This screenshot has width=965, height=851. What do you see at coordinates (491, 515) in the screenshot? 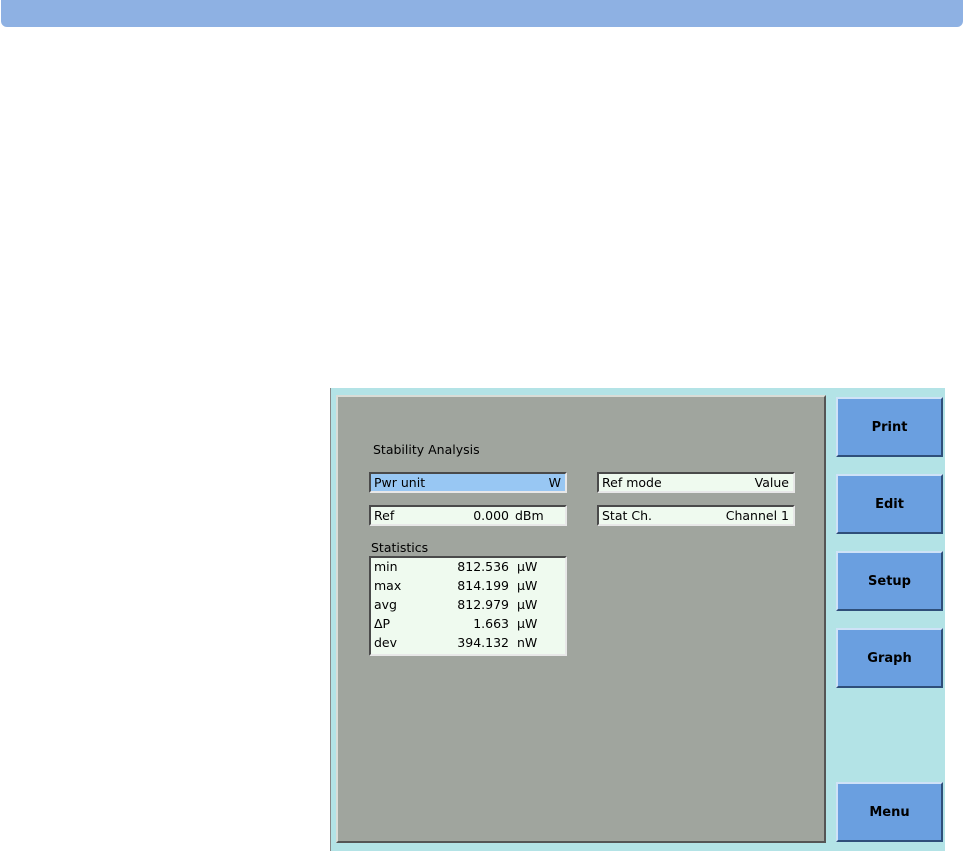
I see `ref-value: 0.000` at bounding box center [491, 515].